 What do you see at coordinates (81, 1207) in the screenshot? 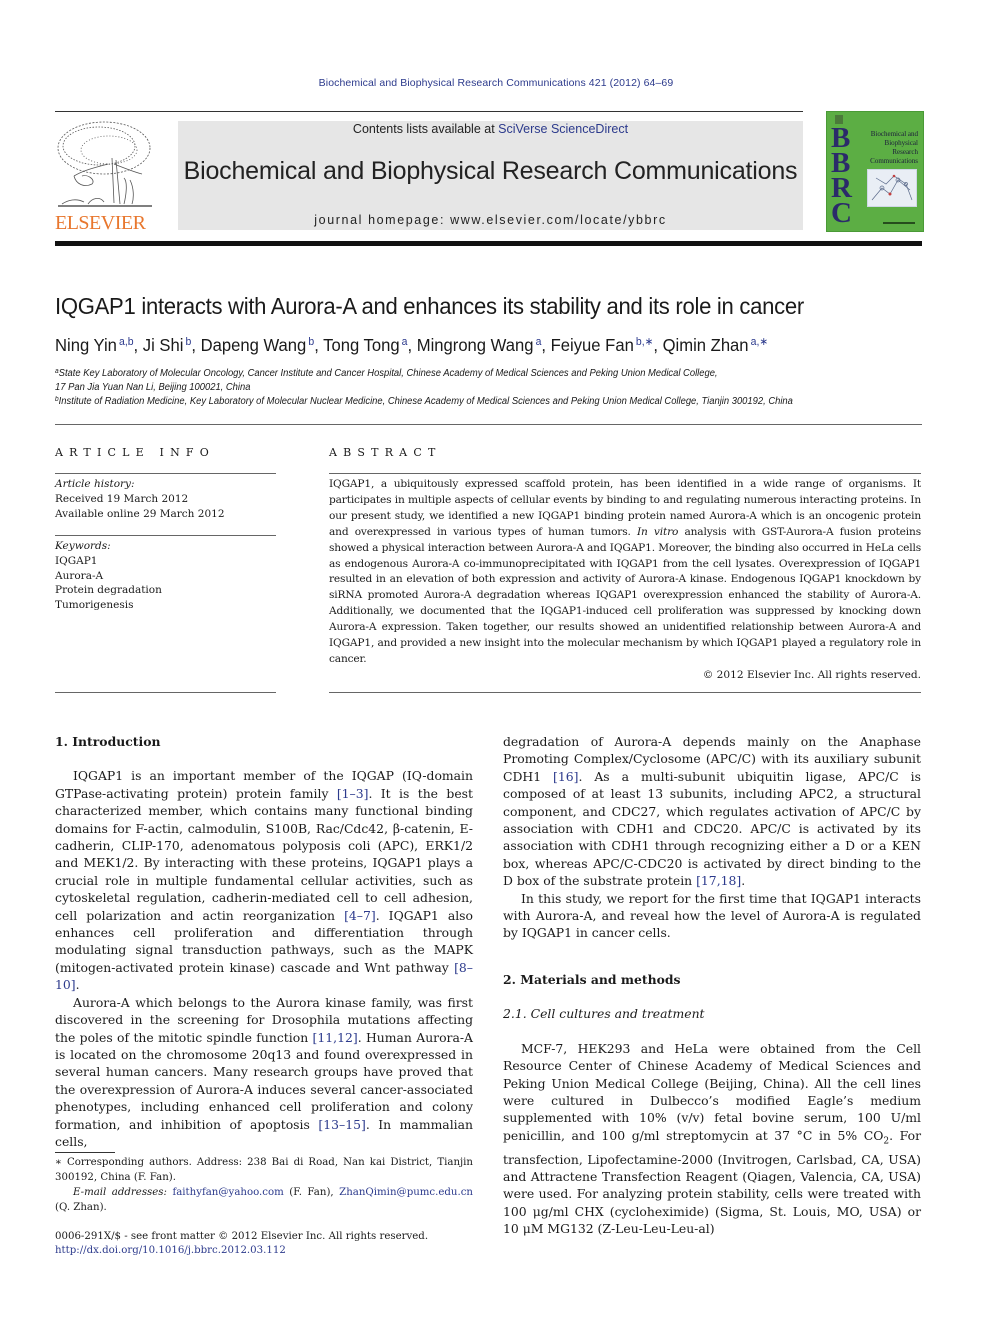
I see `email-owner: (Q. Zhan).` at bounding box center [81, 1207].